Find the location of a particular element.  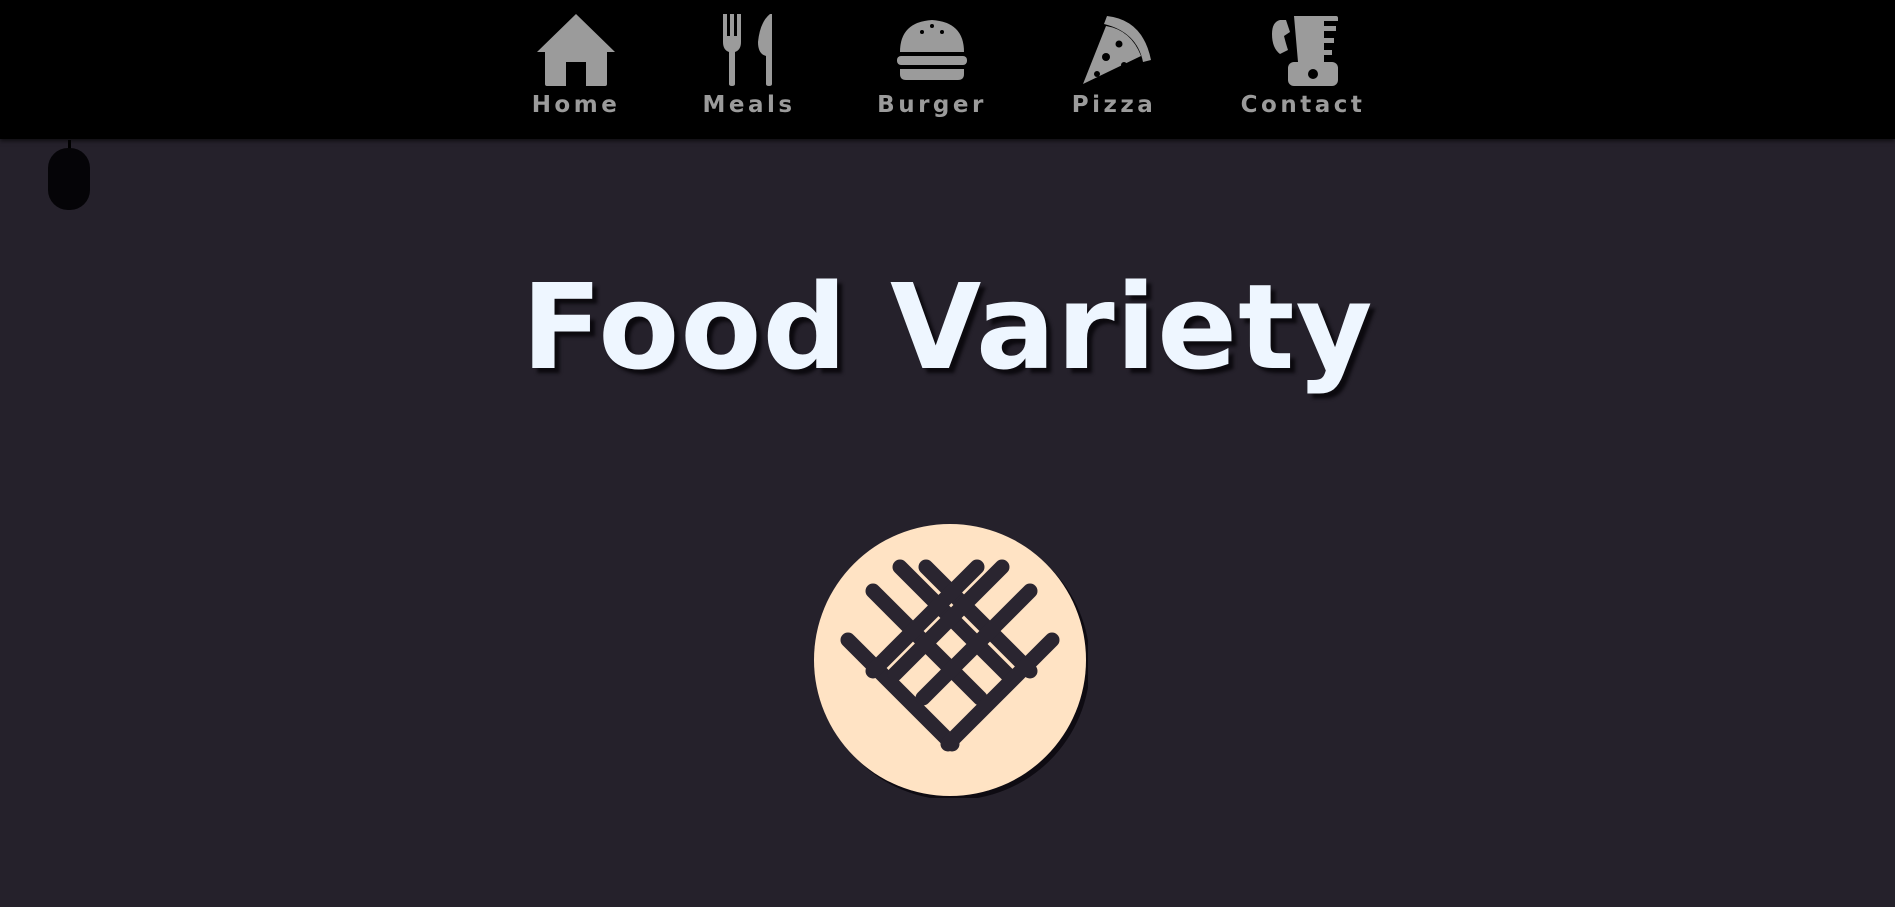

nav-item-meals: Meals is located at coordinates (749, 69).